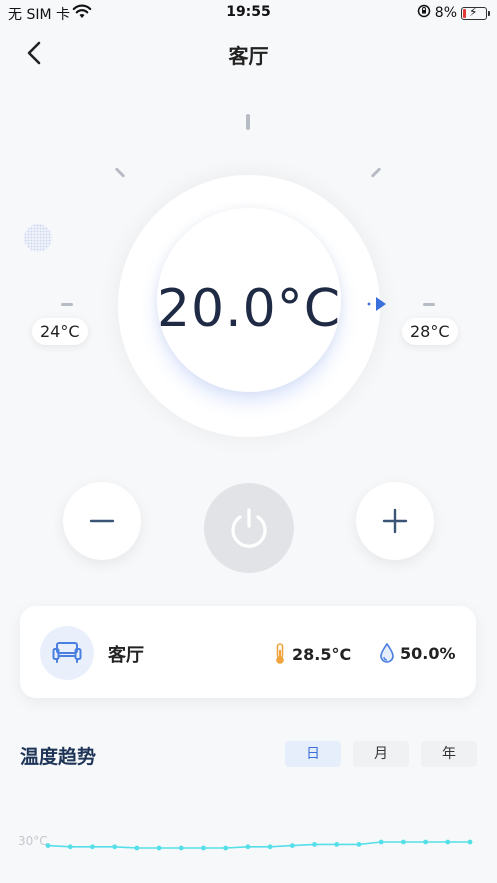  I want to click on max-temp-label: 28°C, so click(430, 331).